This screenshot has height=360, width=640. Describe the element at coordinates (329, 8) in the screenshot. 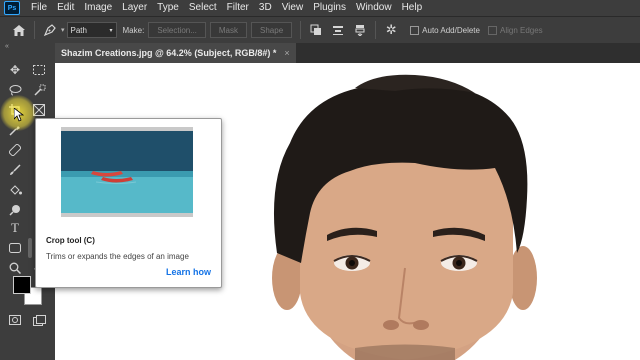

I see `menu-plugins: Plugins` at that location.